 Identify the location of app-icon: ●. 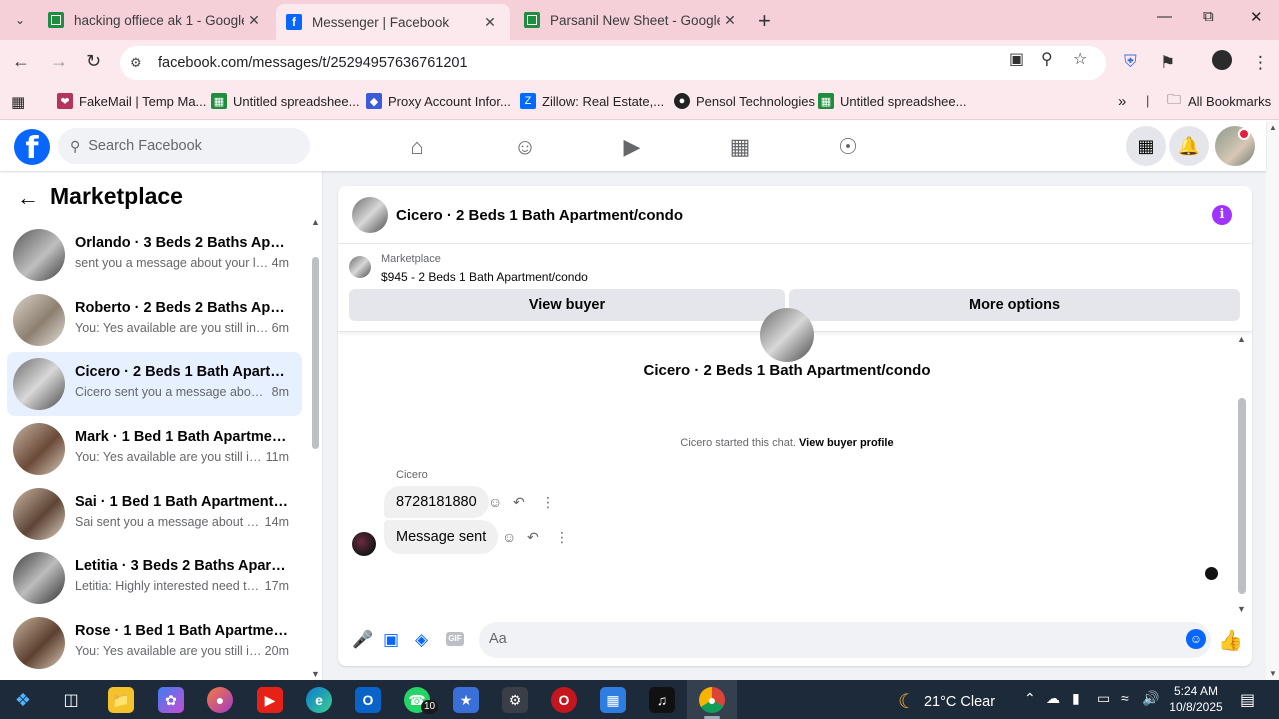
(220, 700).